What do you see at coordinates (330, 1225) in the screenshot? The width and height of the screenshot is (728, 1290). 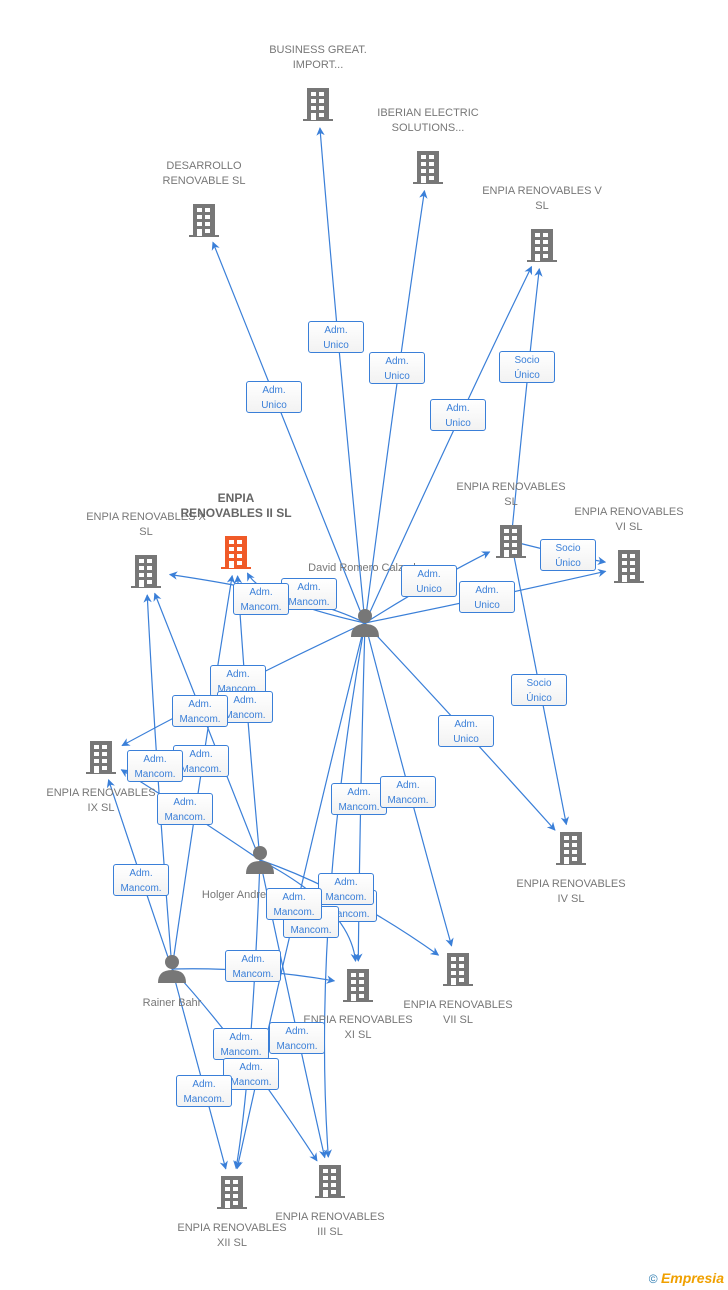 I see `node-label-iii: ENPIA RENOVABLES III SL` at bounding box center [330, 1225].